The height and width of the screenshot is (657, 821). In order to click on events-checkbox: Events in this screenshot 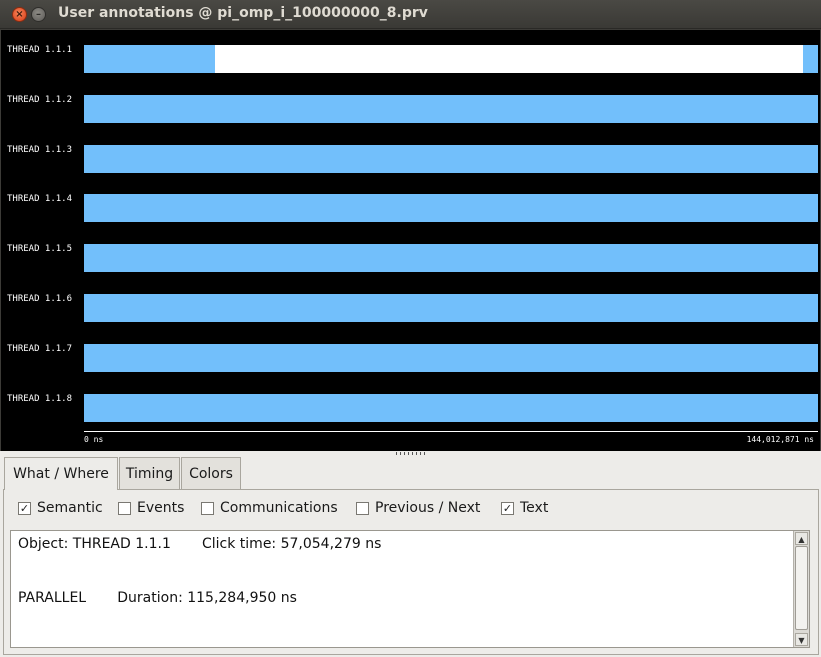, I will do `click(151, 508)`.